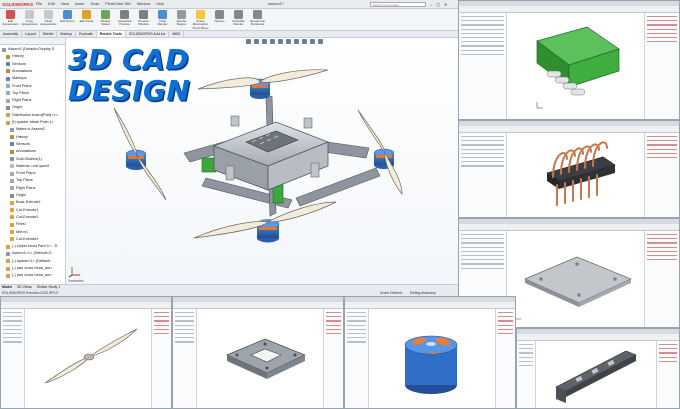 This screenshot has height=409, width=680. What do you see at coordinates (7, 287) in the screenshot?
I see `bottom-tab-model: Model` at bounding box center [7, 287].